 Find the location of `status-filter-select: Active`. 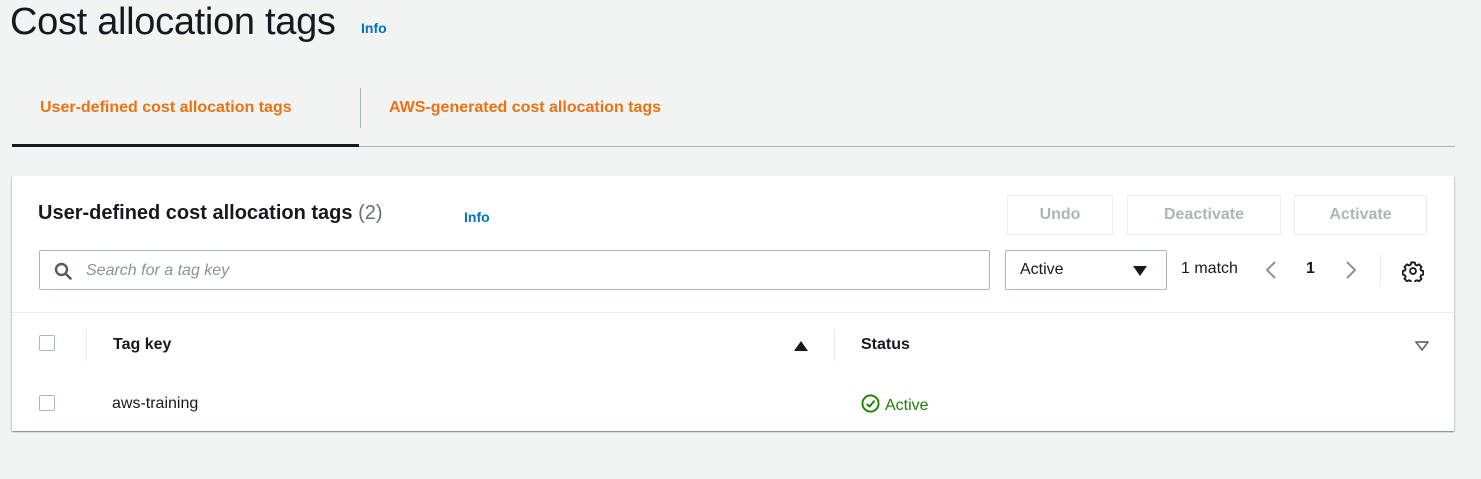

status-filter-select: Active is located at coordinates (1086, 270).